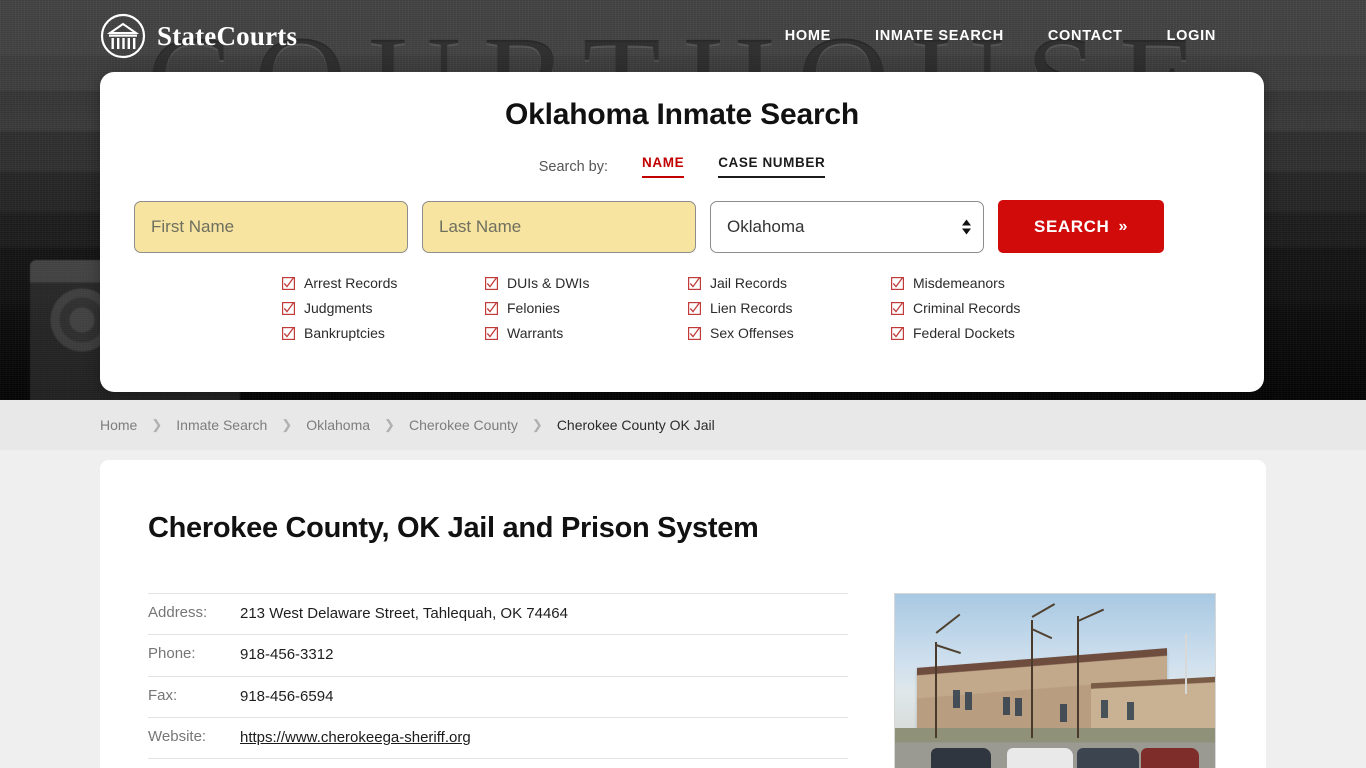 This screenshot has width=1366, height=768. I want to click on detail-label: Phone:, so click(172, 654).